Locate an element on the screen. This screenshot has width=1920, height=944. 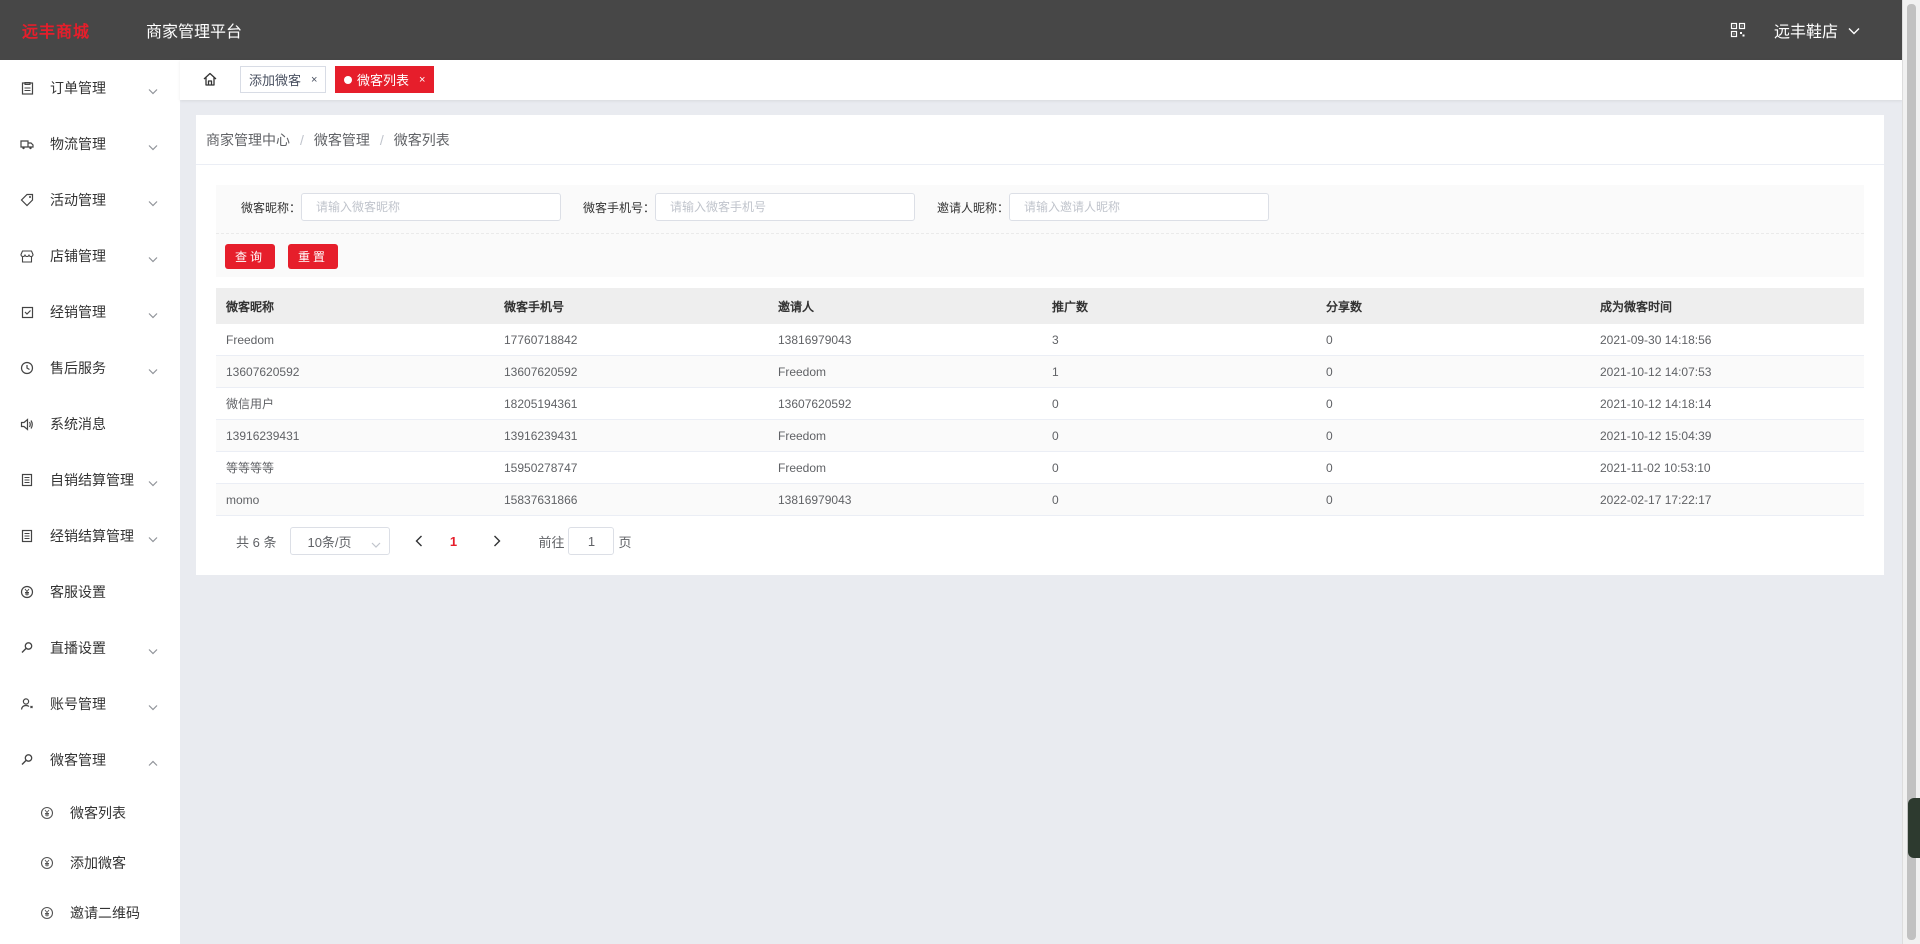
sidebar-item: 经销结算管理 is located at coordinates (90, 536).